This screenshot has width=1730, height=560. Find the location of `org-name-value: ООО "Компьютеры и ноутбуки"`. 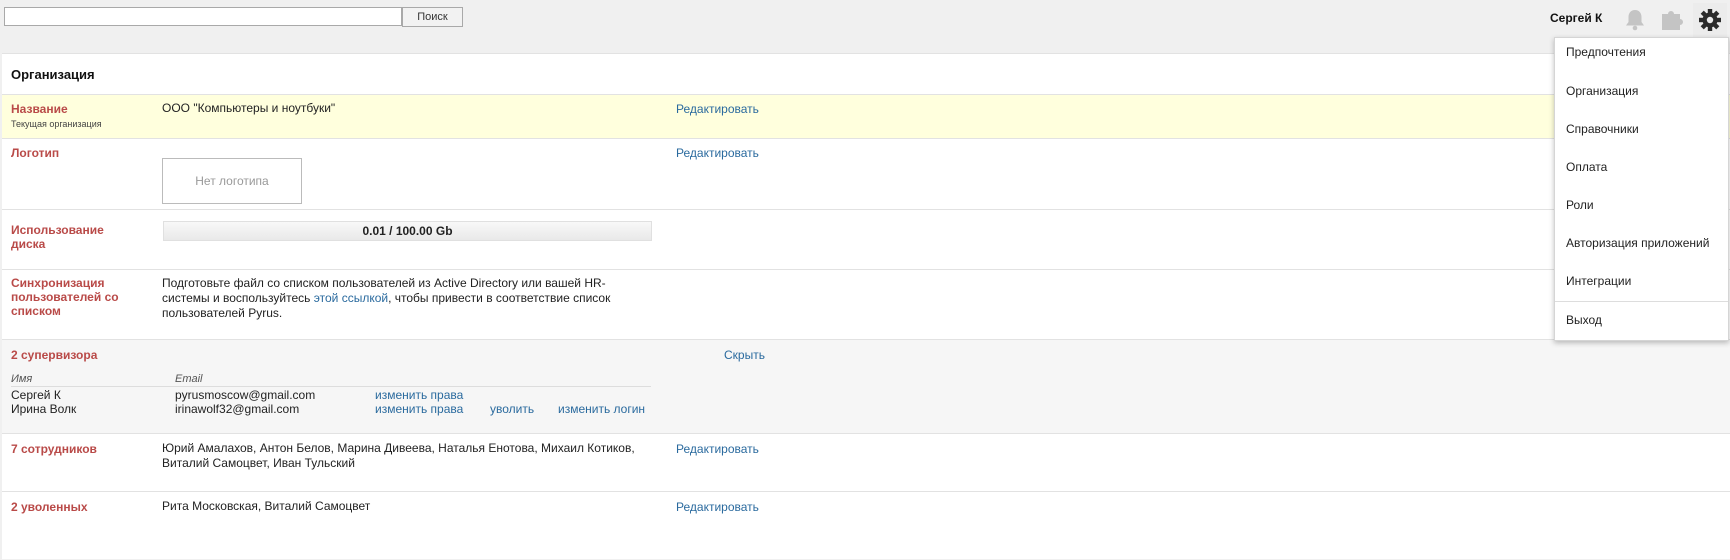

org-name-value: ООО "Компьютеры и ноутбуки" is located at coordinates (248, 108).